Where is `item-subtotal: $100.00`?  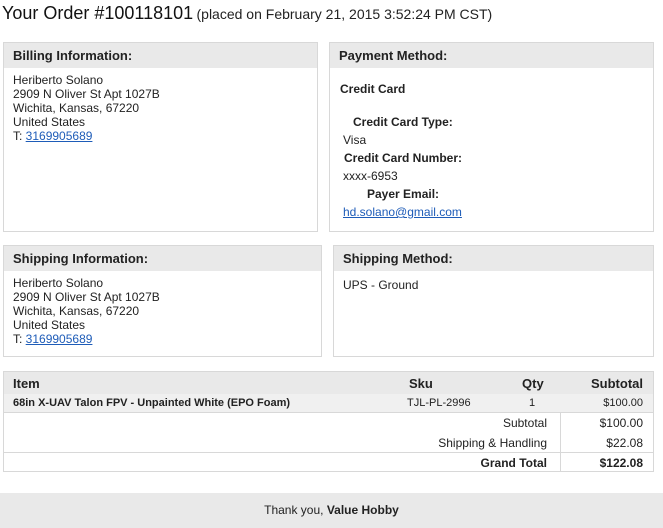 item-subtotal: $100.00 is located at coordinates (623, 403).